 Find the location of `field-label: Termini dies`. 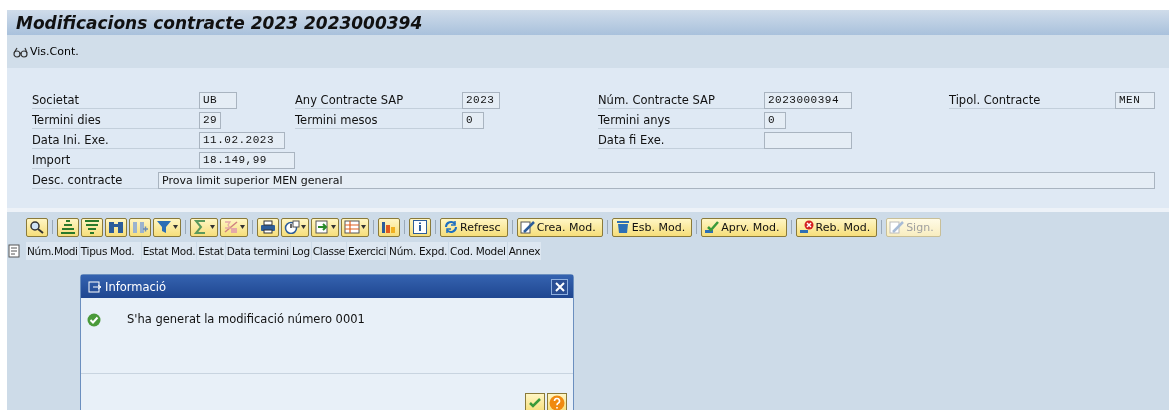

field-label: Termini dies is located at coordinates (115, 120).